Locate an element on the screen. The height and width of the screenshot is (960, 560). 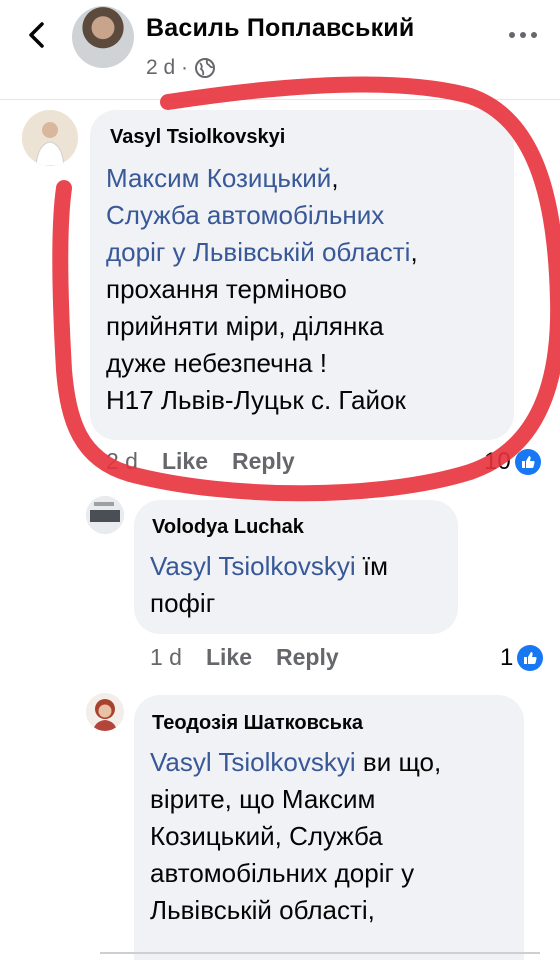
comment-line: Львівській області, is located at coordinates (262, 910).